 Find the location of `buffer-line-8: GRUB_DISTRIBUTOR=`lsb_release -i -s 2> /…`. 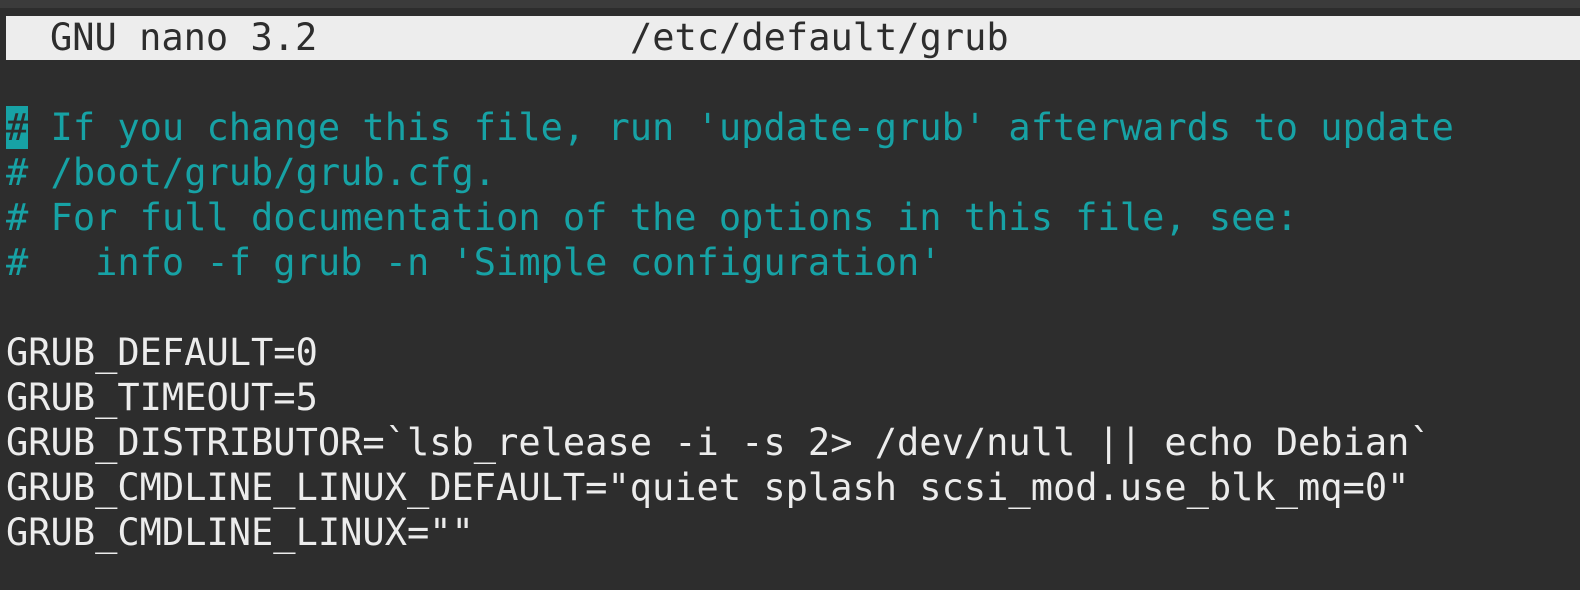

buffer-line-8: GRUB_DISTRIBUTOR=`lsb_release -i -s 2> /… is located at coordinates (793, 442).